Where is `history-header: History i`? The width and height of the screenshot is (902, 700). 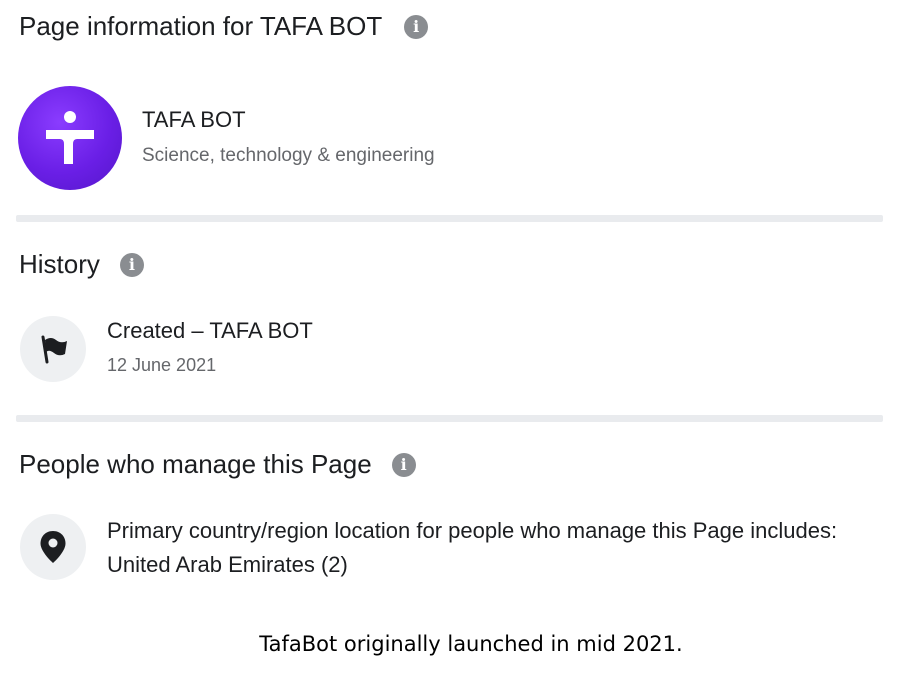
history-header: History i is located at coordinates (81, 264).